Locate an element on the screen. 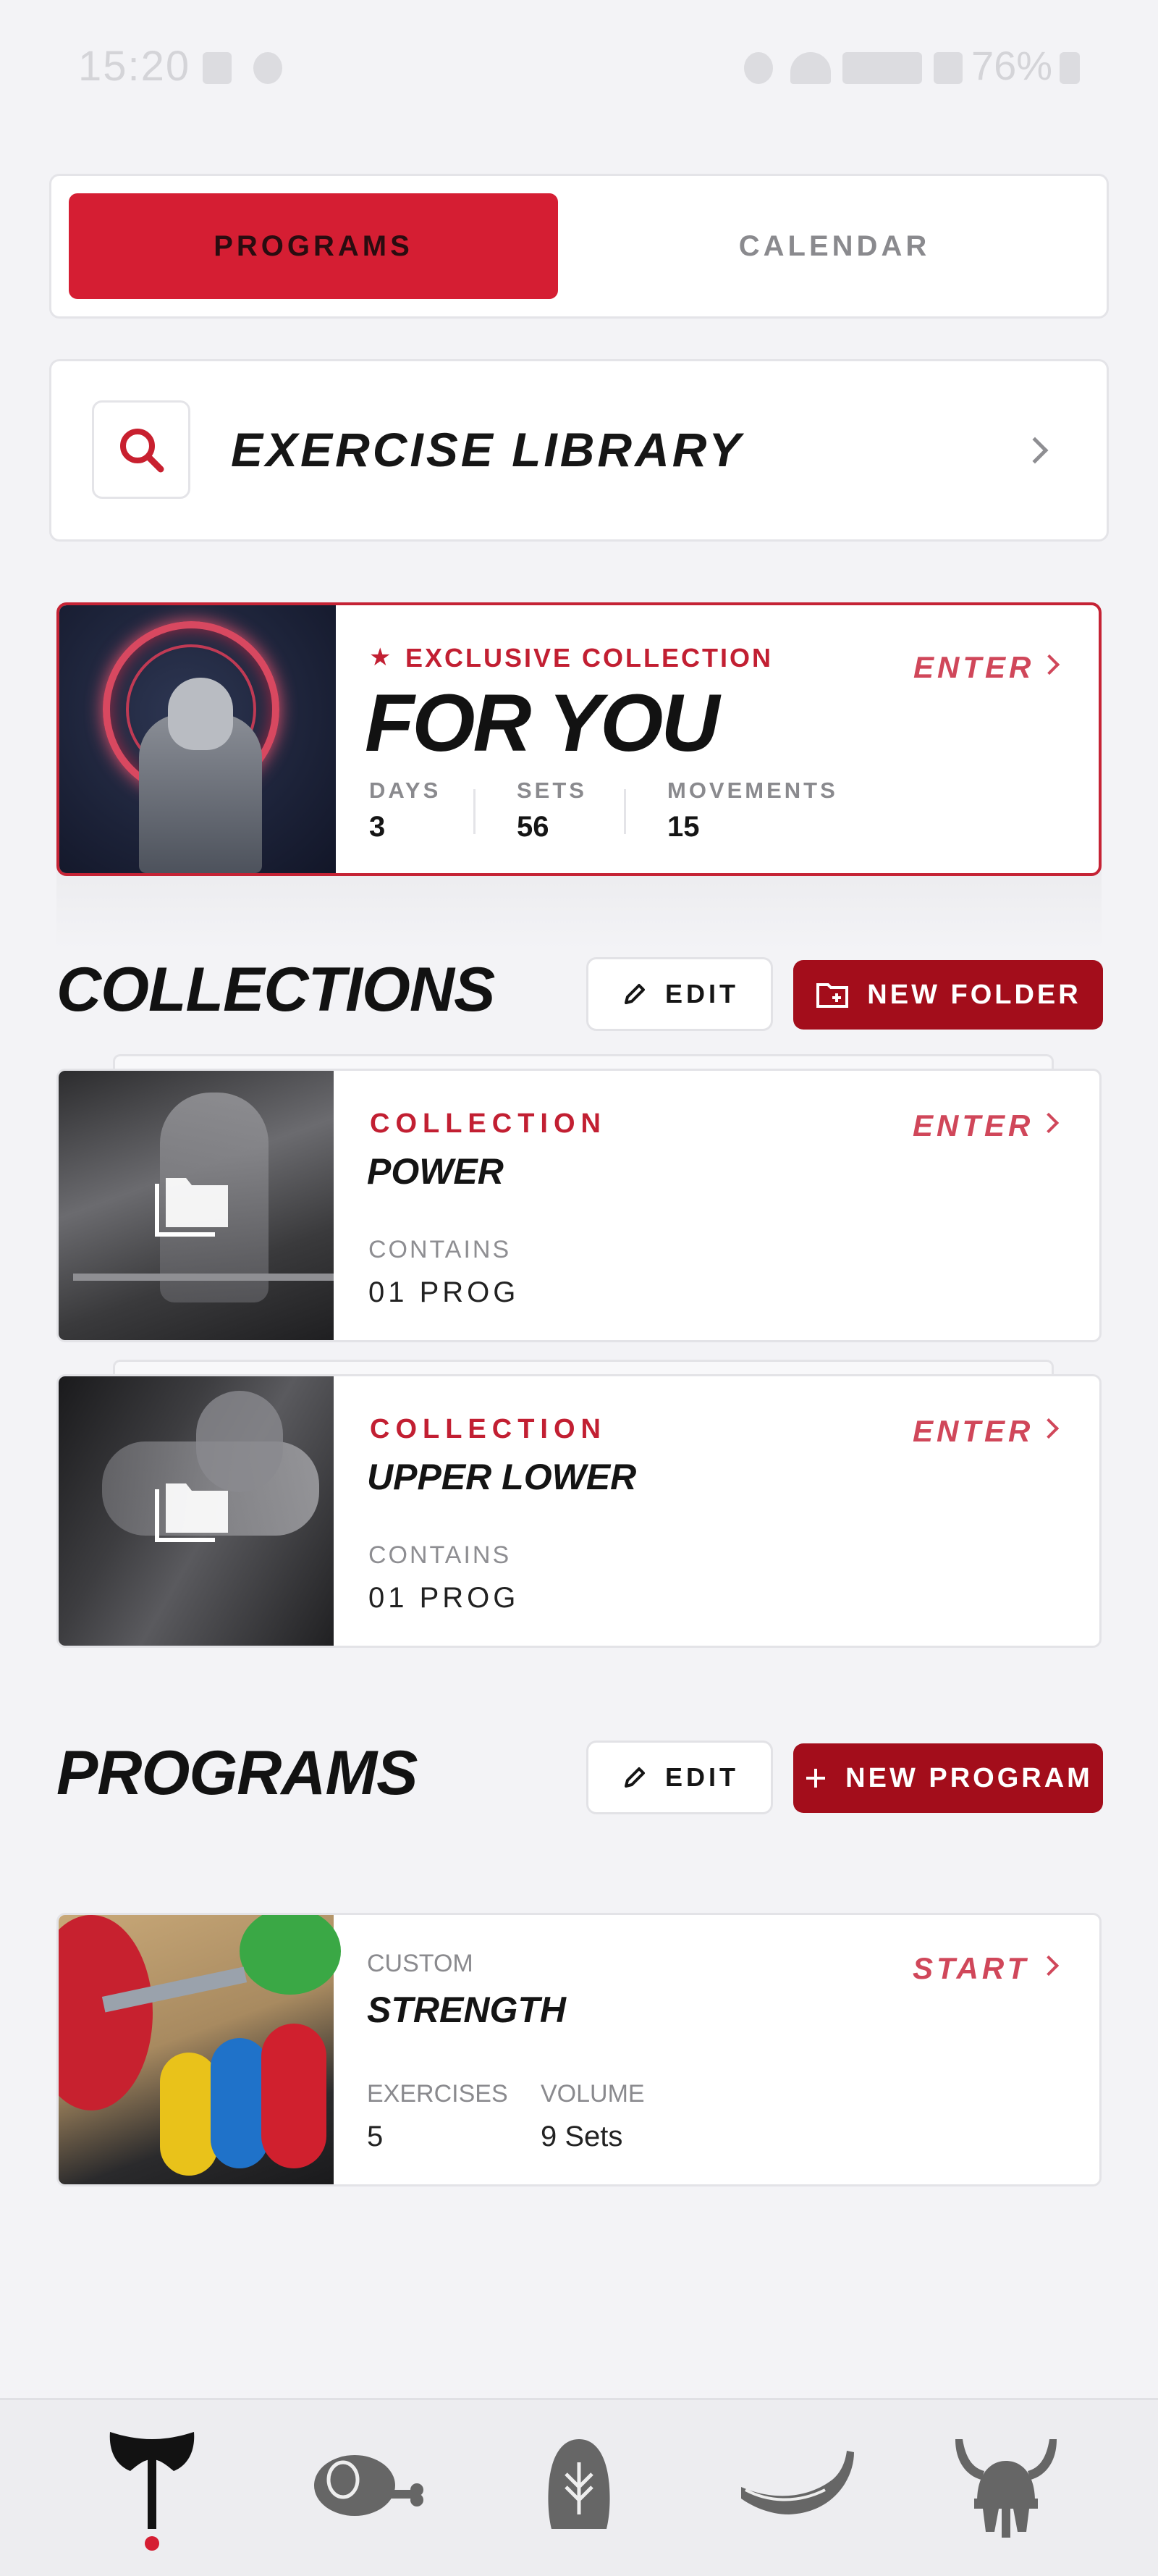  view-switcher: PROGRAMS CALENDAR is located at coordinates (579, 246).